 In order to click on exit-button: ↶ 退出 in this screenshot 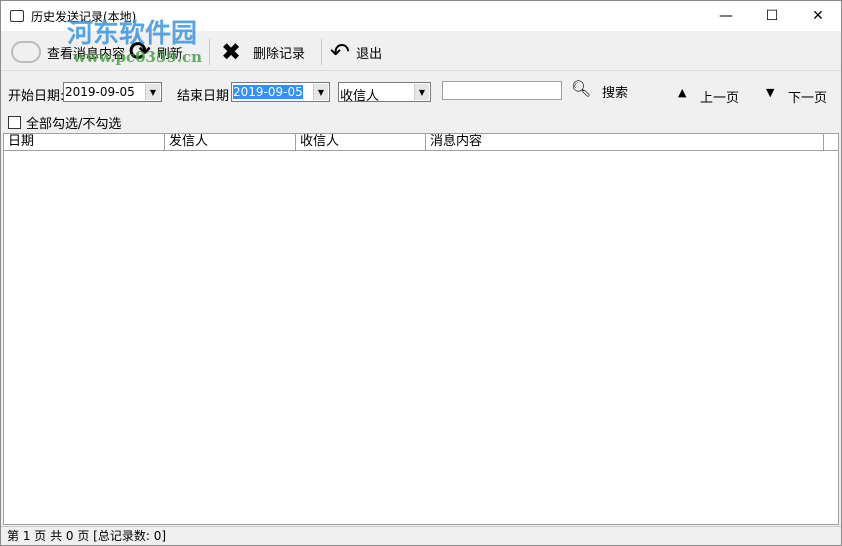, I will do `click(356, 52)`.